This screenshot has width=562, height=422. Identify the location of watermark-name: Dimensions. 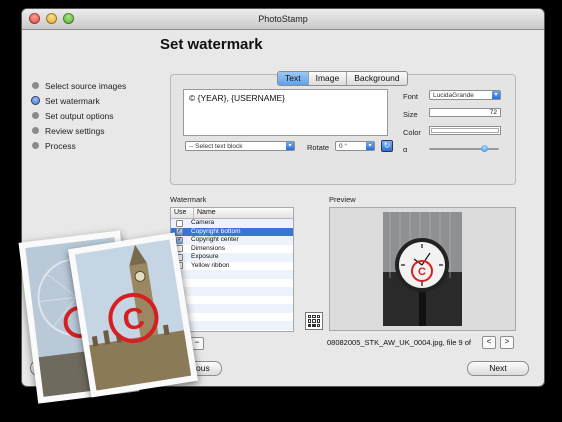
(208, 248).